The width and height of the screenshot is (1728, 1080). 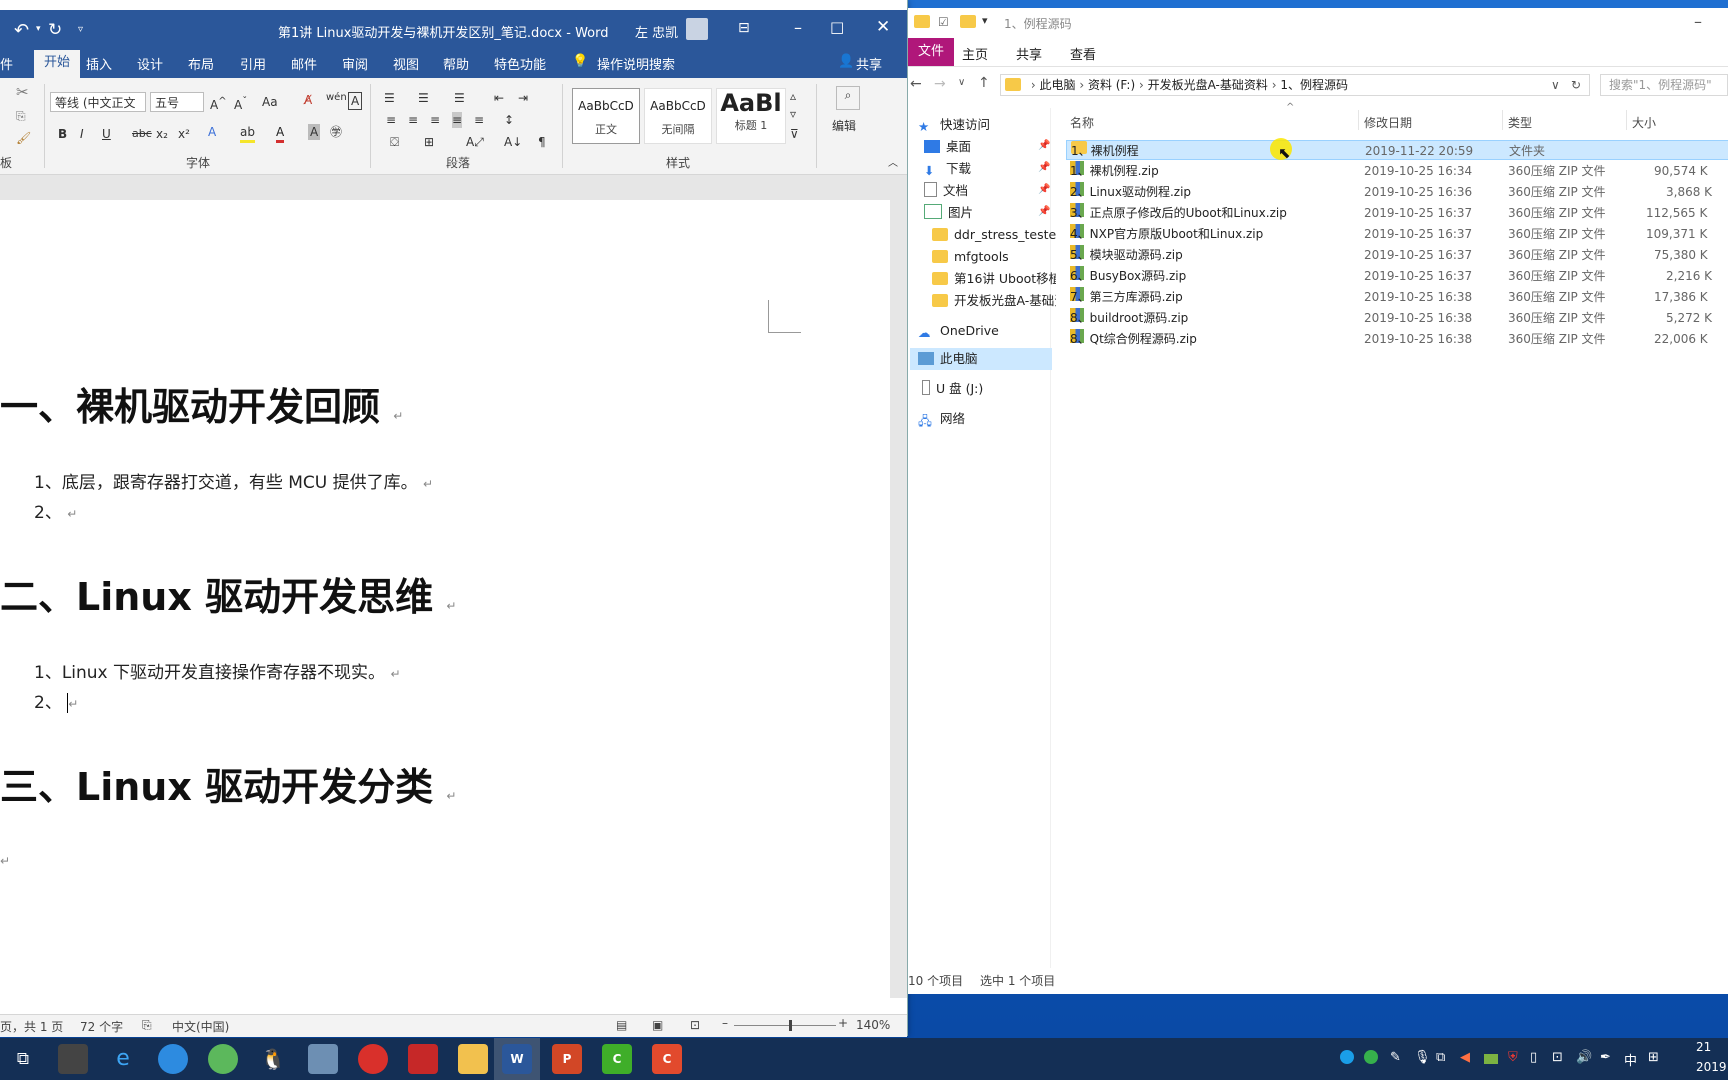 I want to click on shading-icon: ⛋, so click(x=394, y=142).